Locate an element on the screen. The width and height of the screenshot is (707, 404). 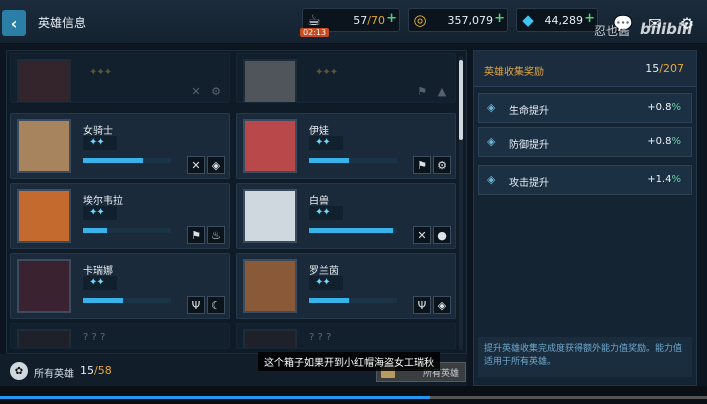
chevron-left-icon: ‹ is located at coordinates (14, 23).